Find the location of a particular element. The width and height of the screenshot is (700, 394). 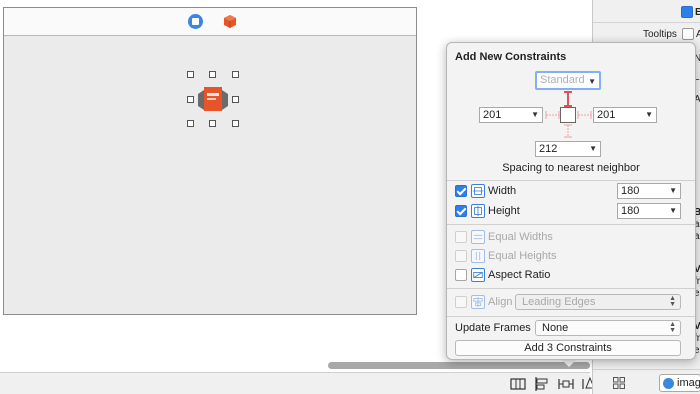

update-frames-label: Update Frames is located at coordinates (493, 328).